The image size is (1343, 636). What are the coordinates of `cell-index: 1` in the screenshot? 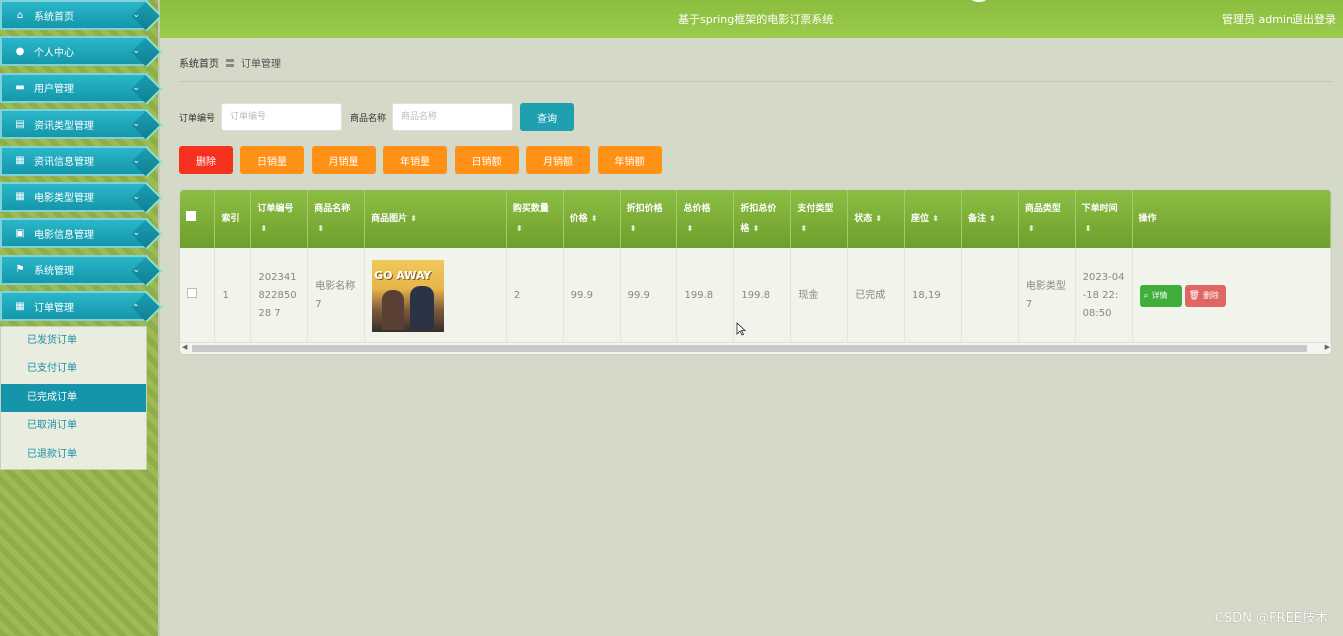 It's located at (233, 296).